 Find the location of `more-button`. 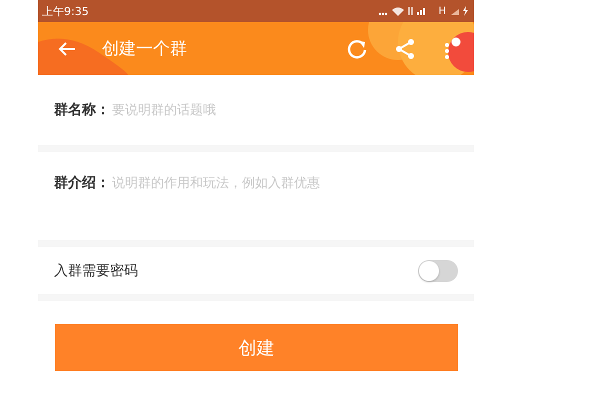

more-button is located at coordinates (452, 48).